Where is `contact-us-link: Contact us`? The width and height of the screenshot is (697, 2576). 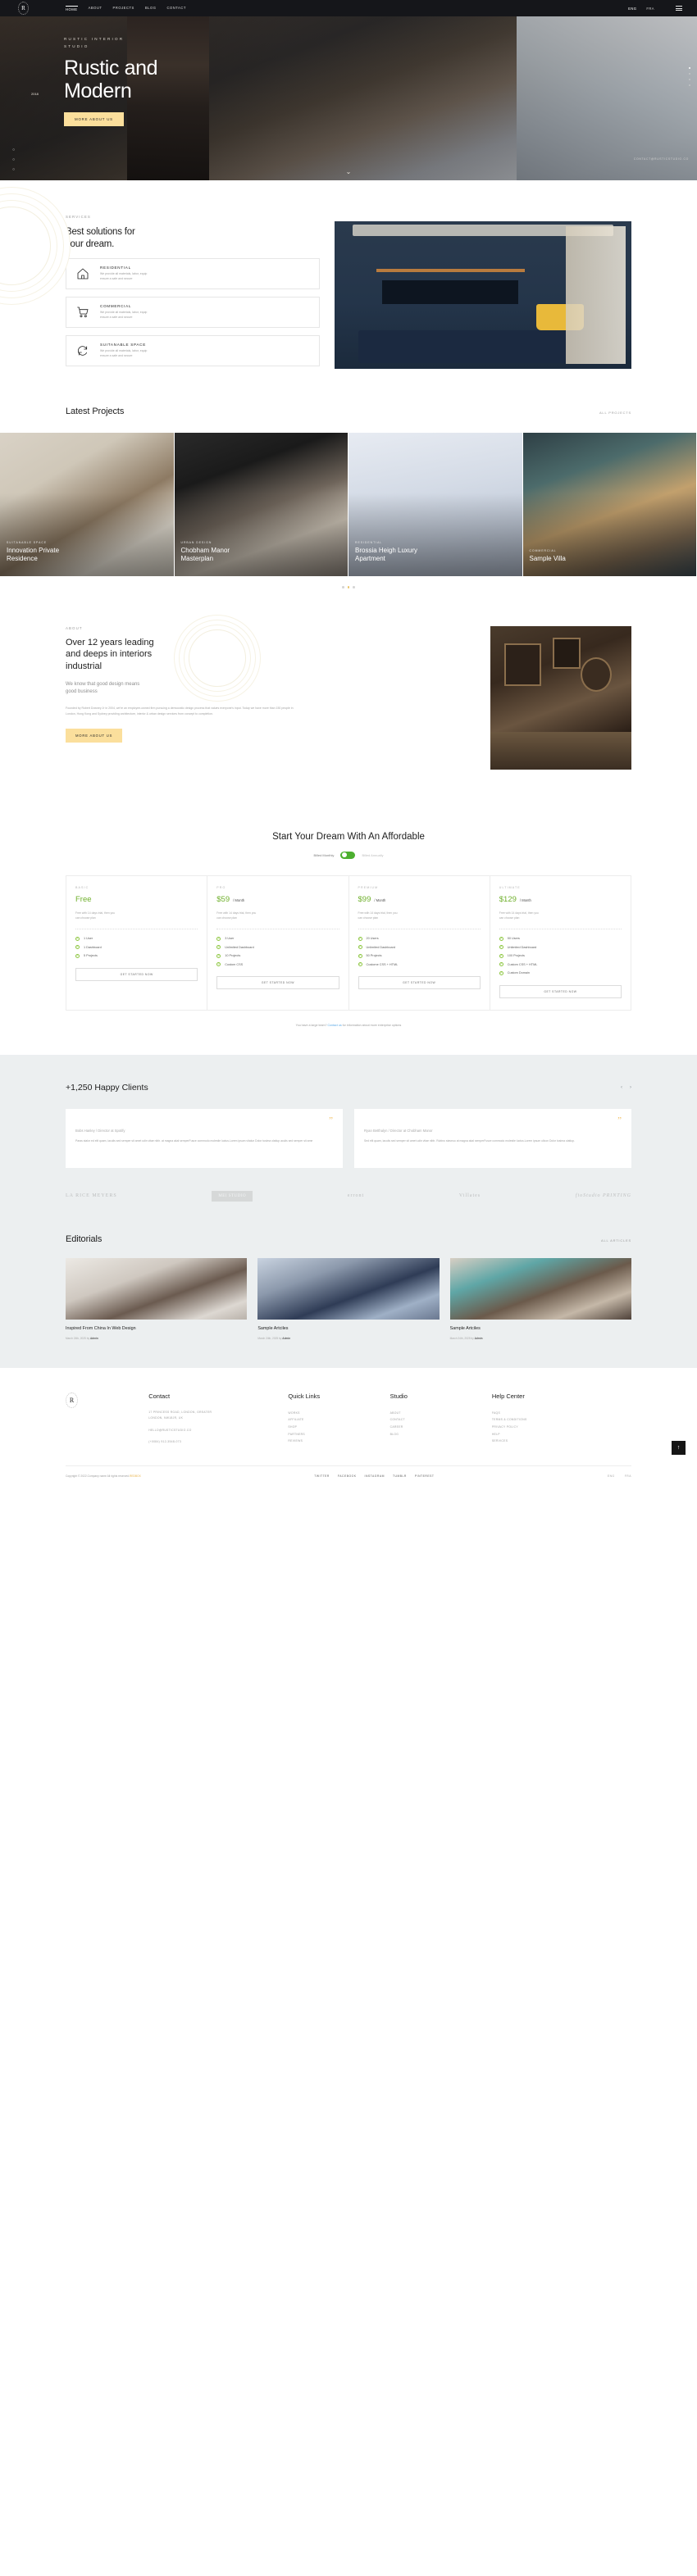 contact-us-link: Contact us is located at coordinates (334, 1025).